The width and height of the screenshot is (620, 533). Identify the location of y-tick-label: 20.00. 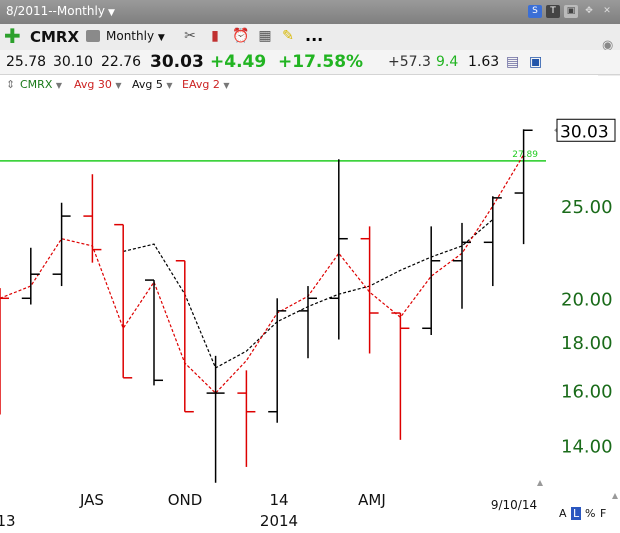
(587, 299).